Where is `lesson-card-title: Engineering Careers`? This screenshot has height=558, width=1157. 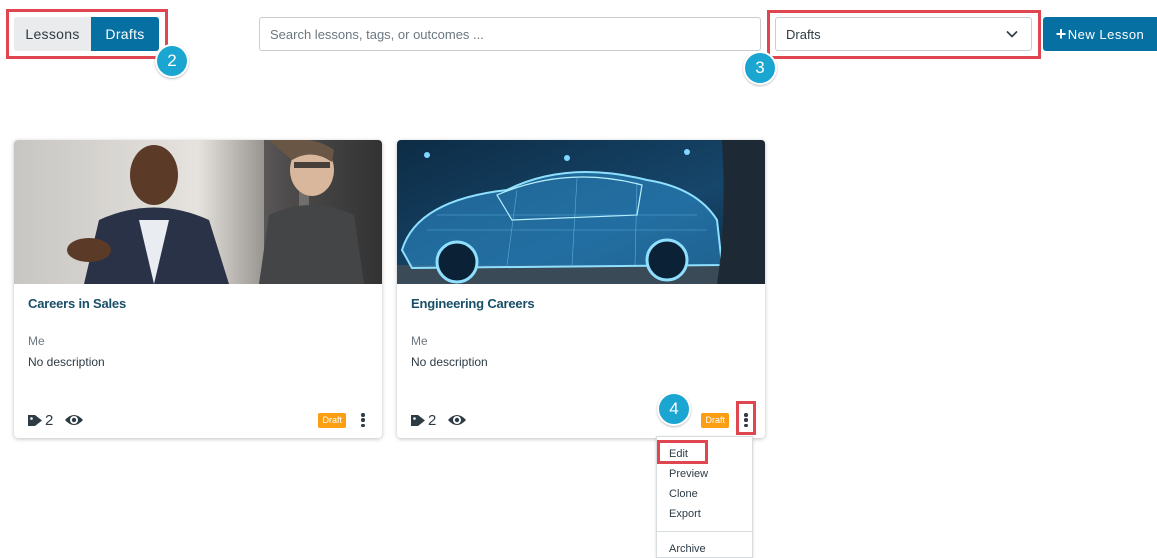
lesson-card-title: Engineering Careers is located at coordinates (473, 303).